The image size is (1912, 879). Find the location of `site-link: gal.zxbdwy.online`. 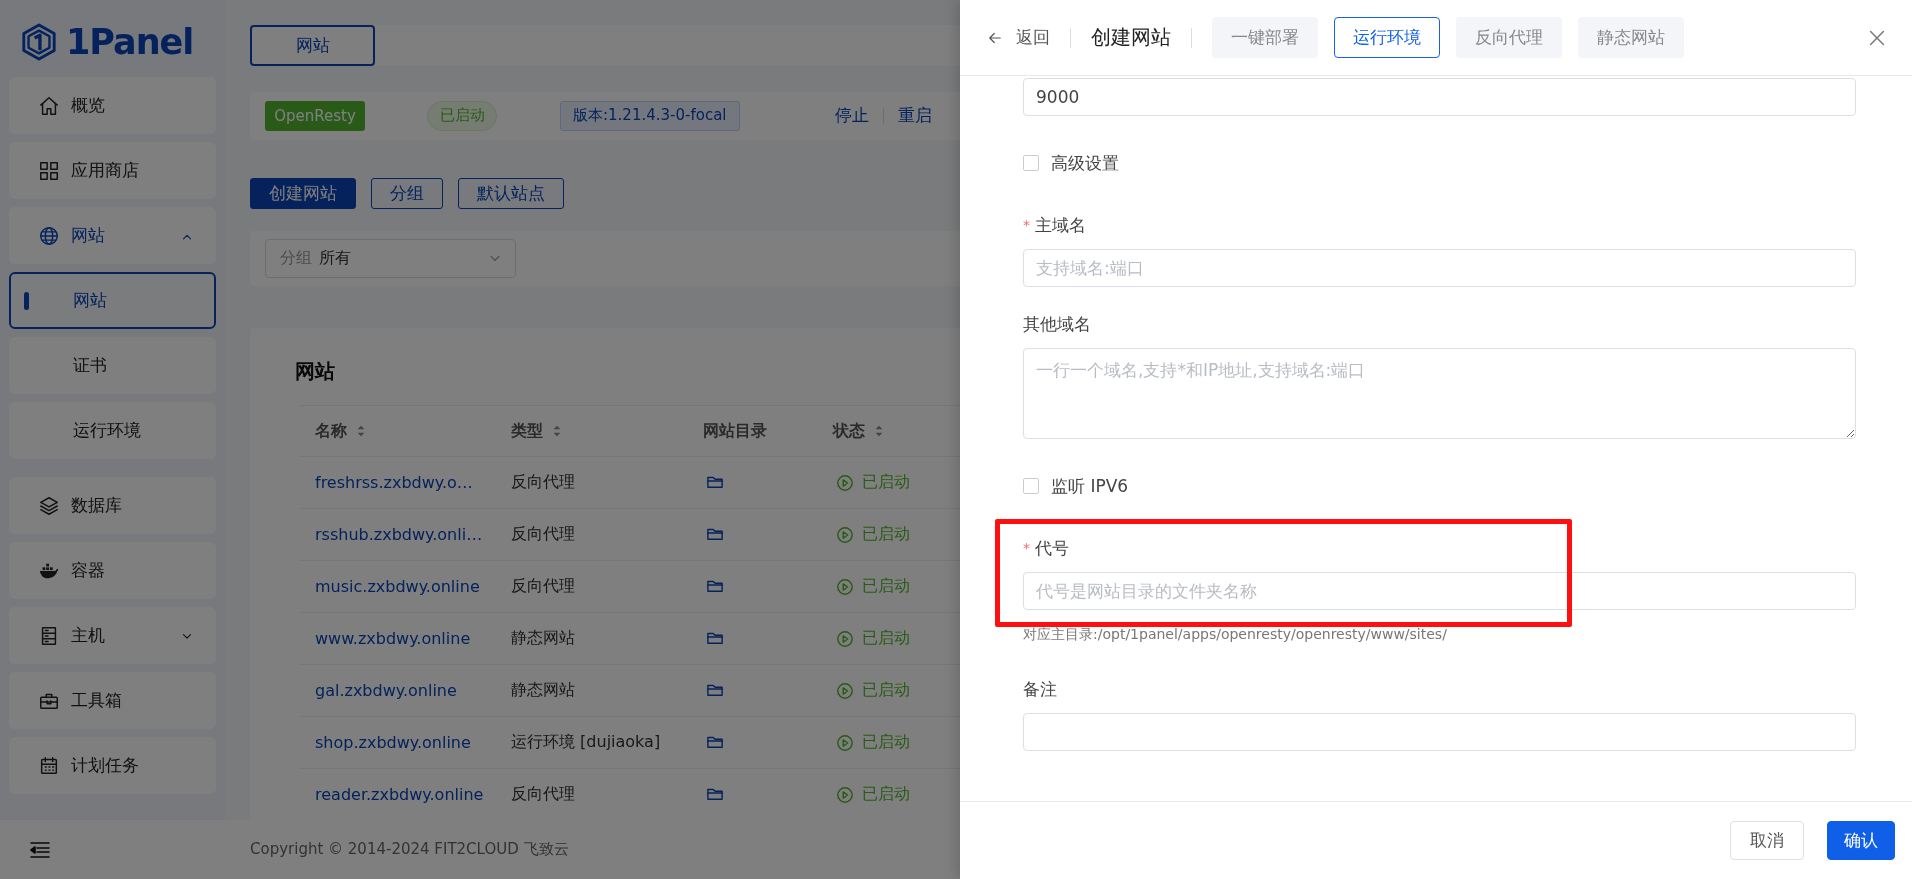

site-link: gal.zxbdwy.online is located at coordinates (413, 690).